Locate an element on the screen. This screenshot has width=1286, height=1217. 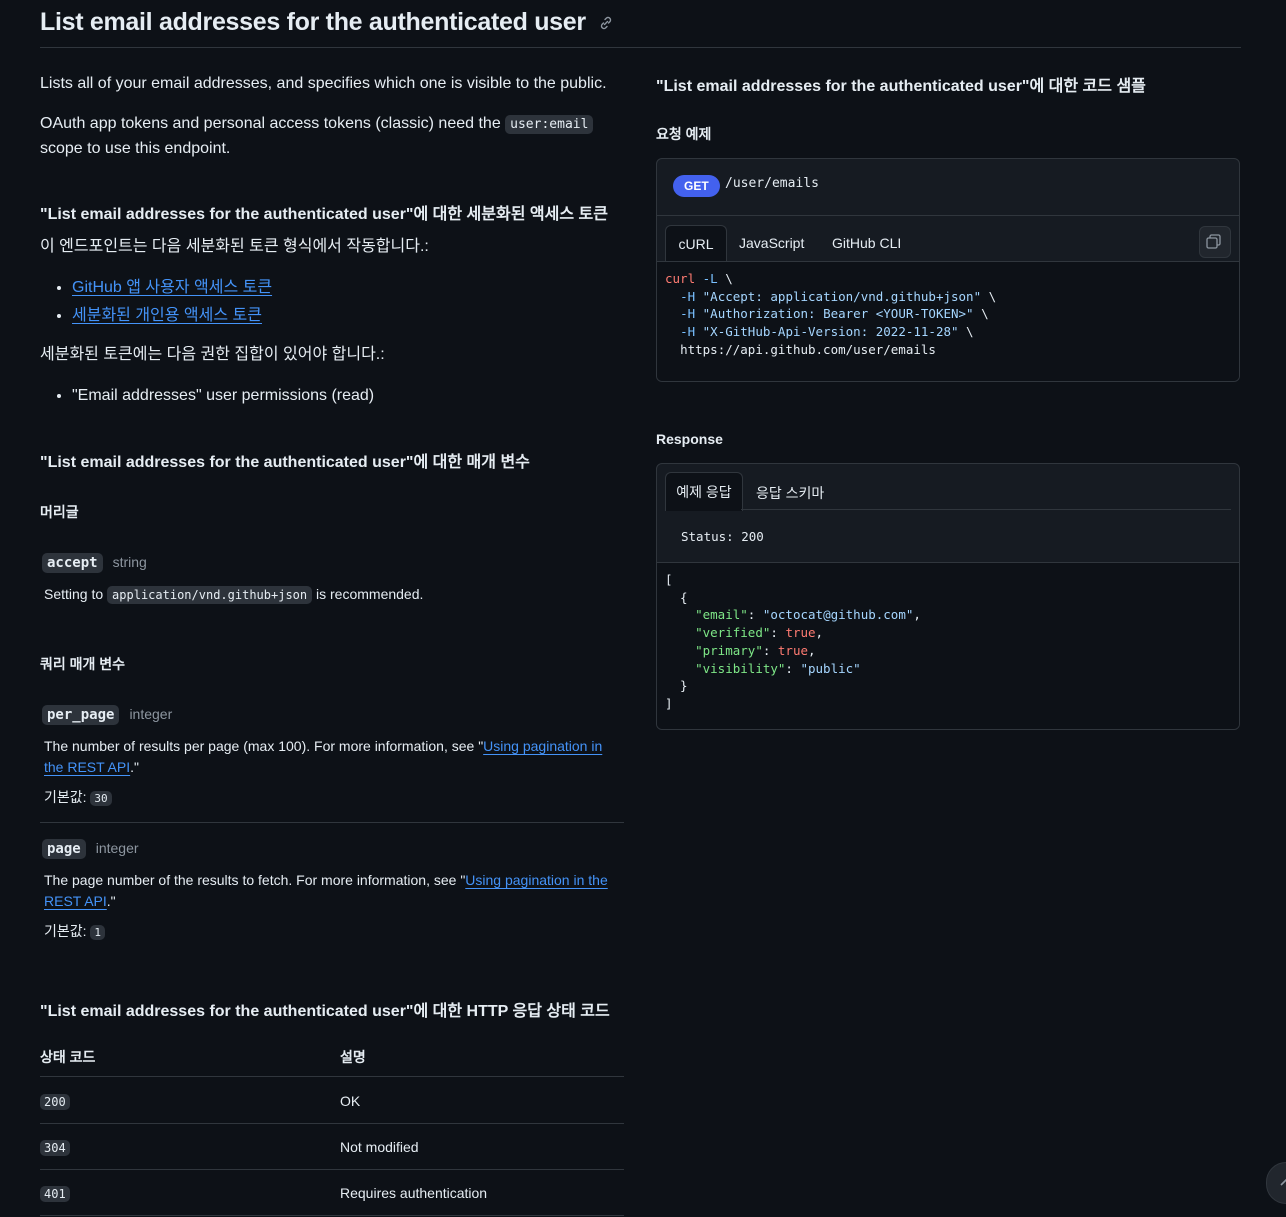
token-type-list: GitHub 앱 사용자 액세스 토큰 세분화된 개인용 액세스 토큰 is located at coordinates (156, 302).